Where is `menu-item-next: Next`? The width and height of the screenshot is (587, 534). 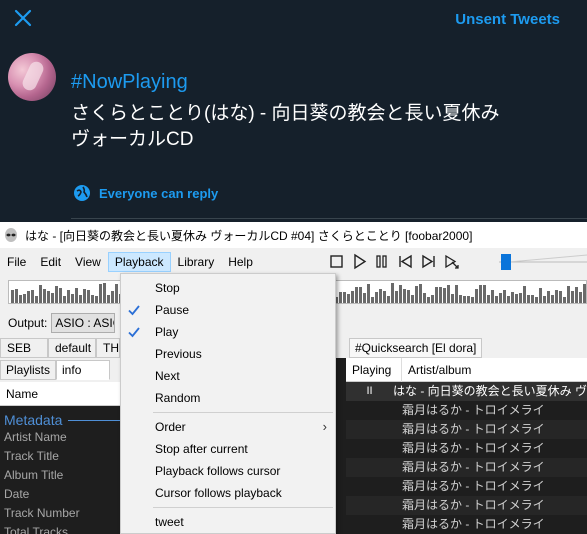
menu-item-next: Next is located at coordinates (228, 376).